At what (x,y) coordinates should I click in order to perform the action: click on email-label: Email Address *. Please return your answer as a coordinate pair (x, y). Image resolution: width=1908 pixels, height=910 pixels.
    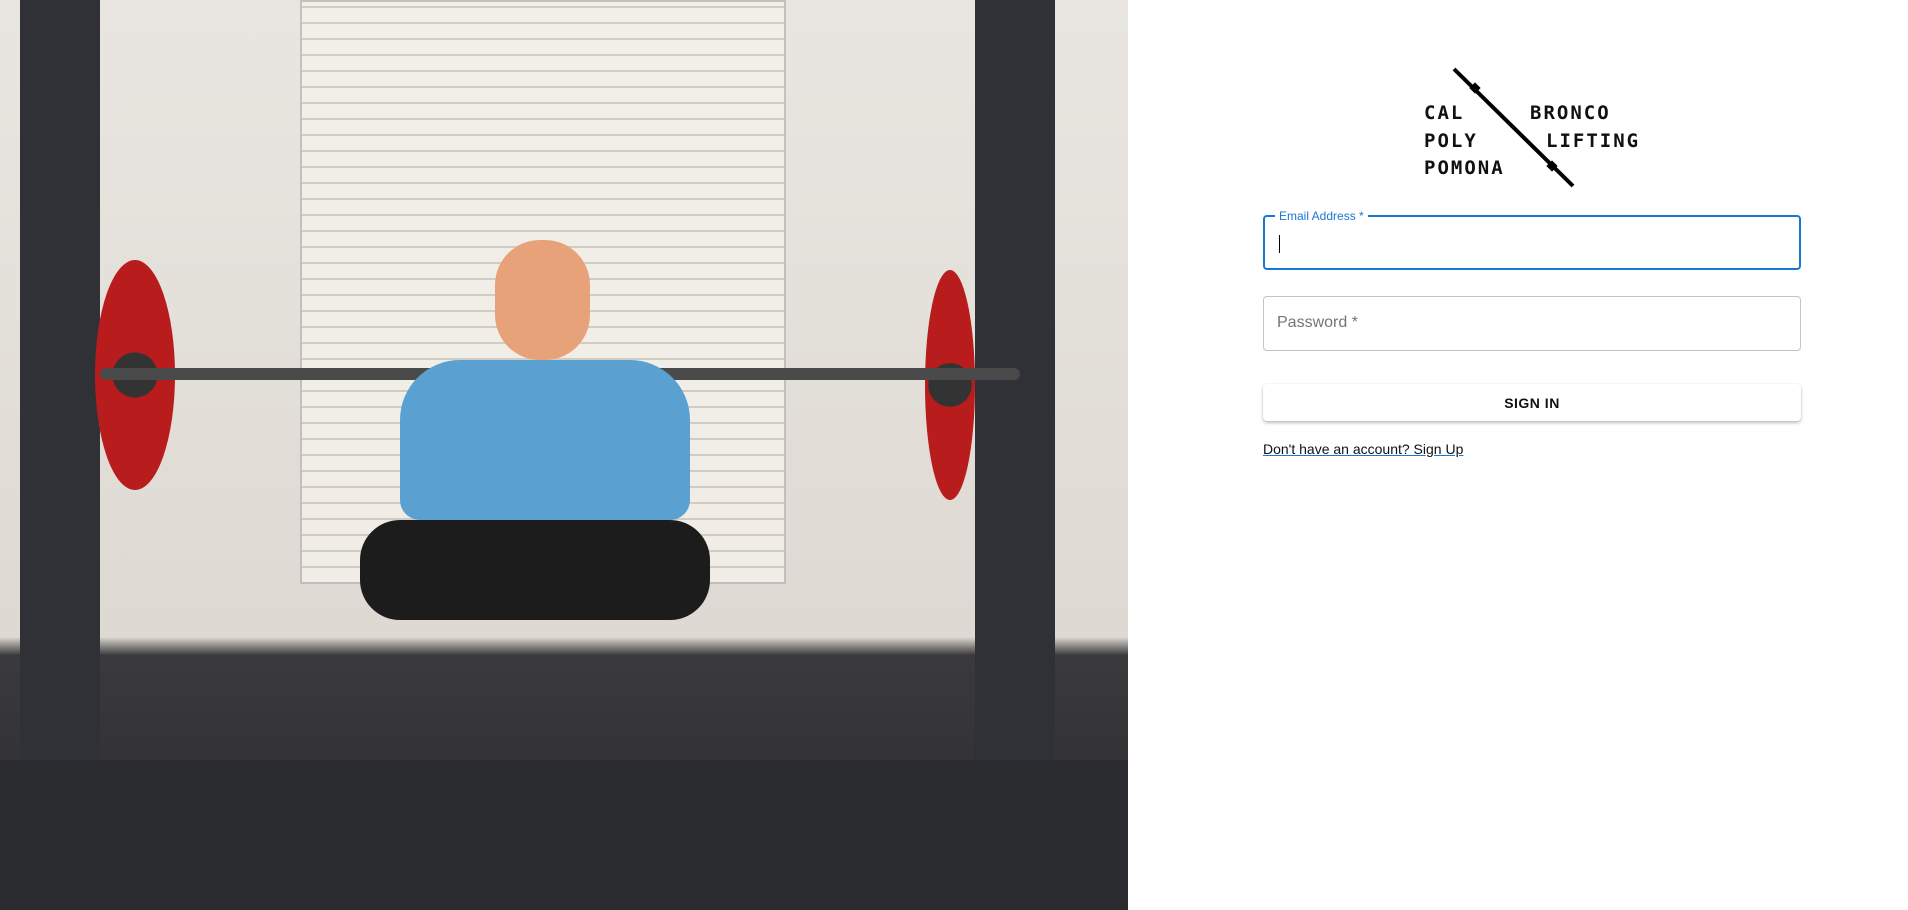
    Looking at the image, I should click on (1321, 216).